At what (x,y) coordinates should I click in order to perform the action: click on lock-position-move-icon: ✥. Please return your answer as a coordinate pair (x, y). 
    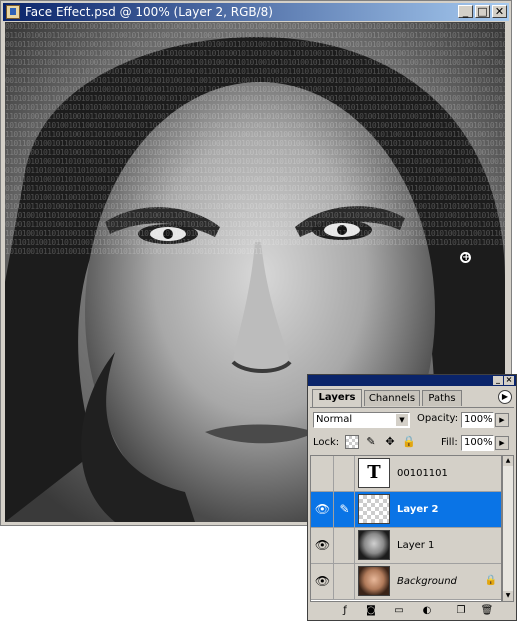
    Looking at the image, I should click on (390, 442).